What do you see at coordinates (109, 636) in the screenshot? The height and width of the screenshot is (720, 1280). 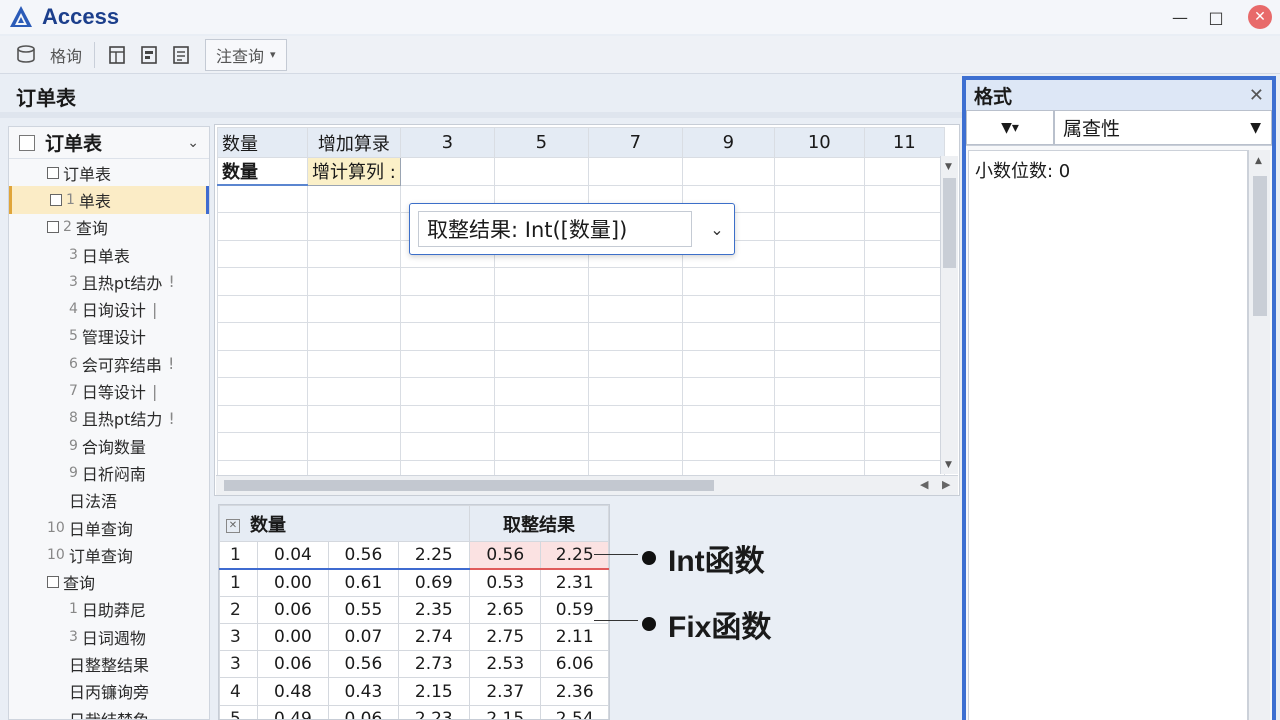 I see `nav-item: 3 日词週物` at bounding box center [109, 636].